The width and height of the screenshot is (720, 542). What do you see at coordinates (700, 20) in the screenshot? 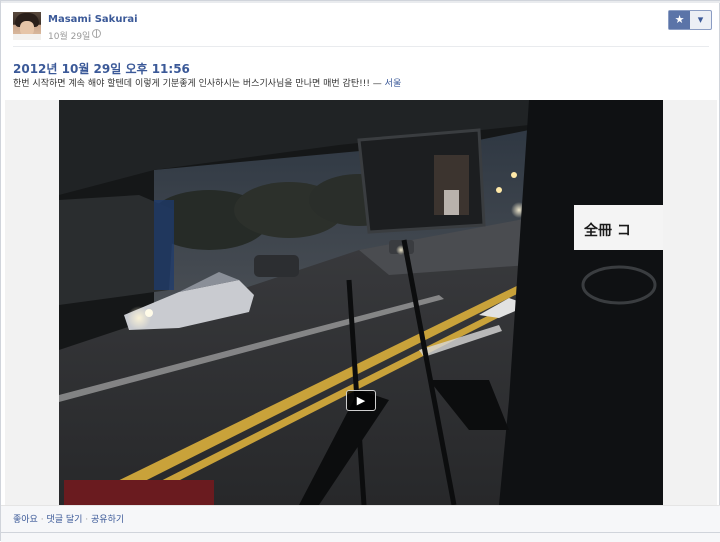
I see `chevron-down-icon: ▾` at bounding box center [700, 20].